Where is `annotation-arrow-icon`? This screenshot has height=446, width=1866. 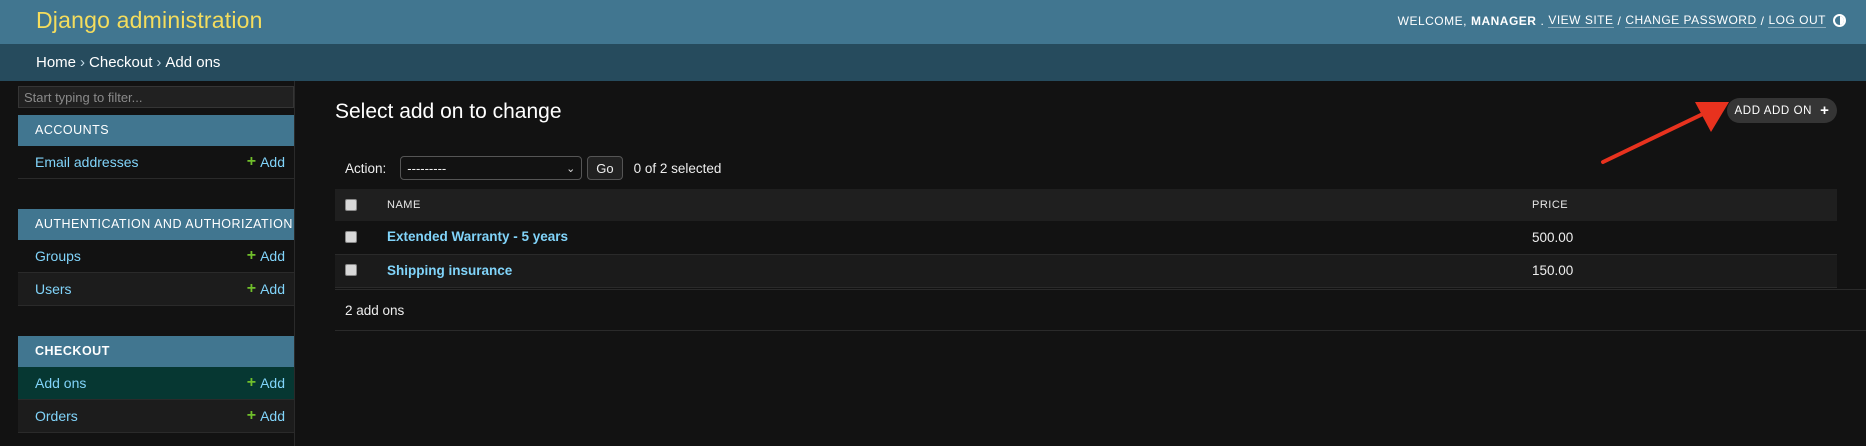
annotation-arrow-icon is located at coordinates (1665, 133).